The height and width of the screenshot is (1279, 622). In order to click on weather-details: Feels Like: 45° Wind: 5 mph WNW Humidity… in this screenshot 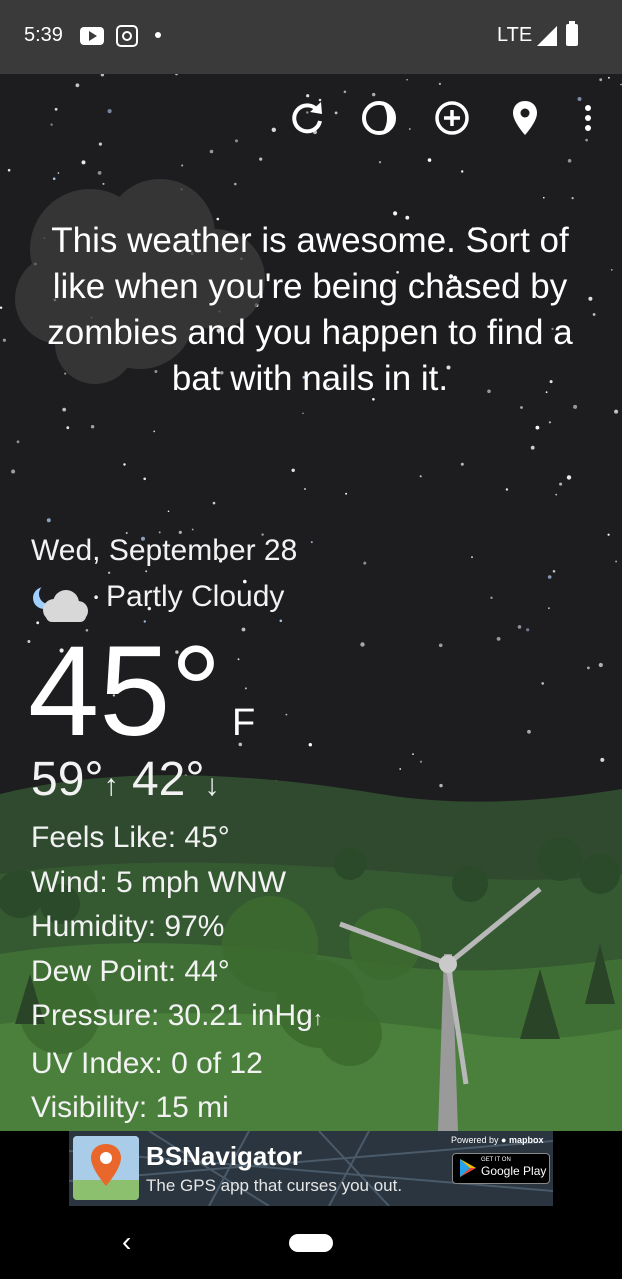, I will do `click(177, 973)`.